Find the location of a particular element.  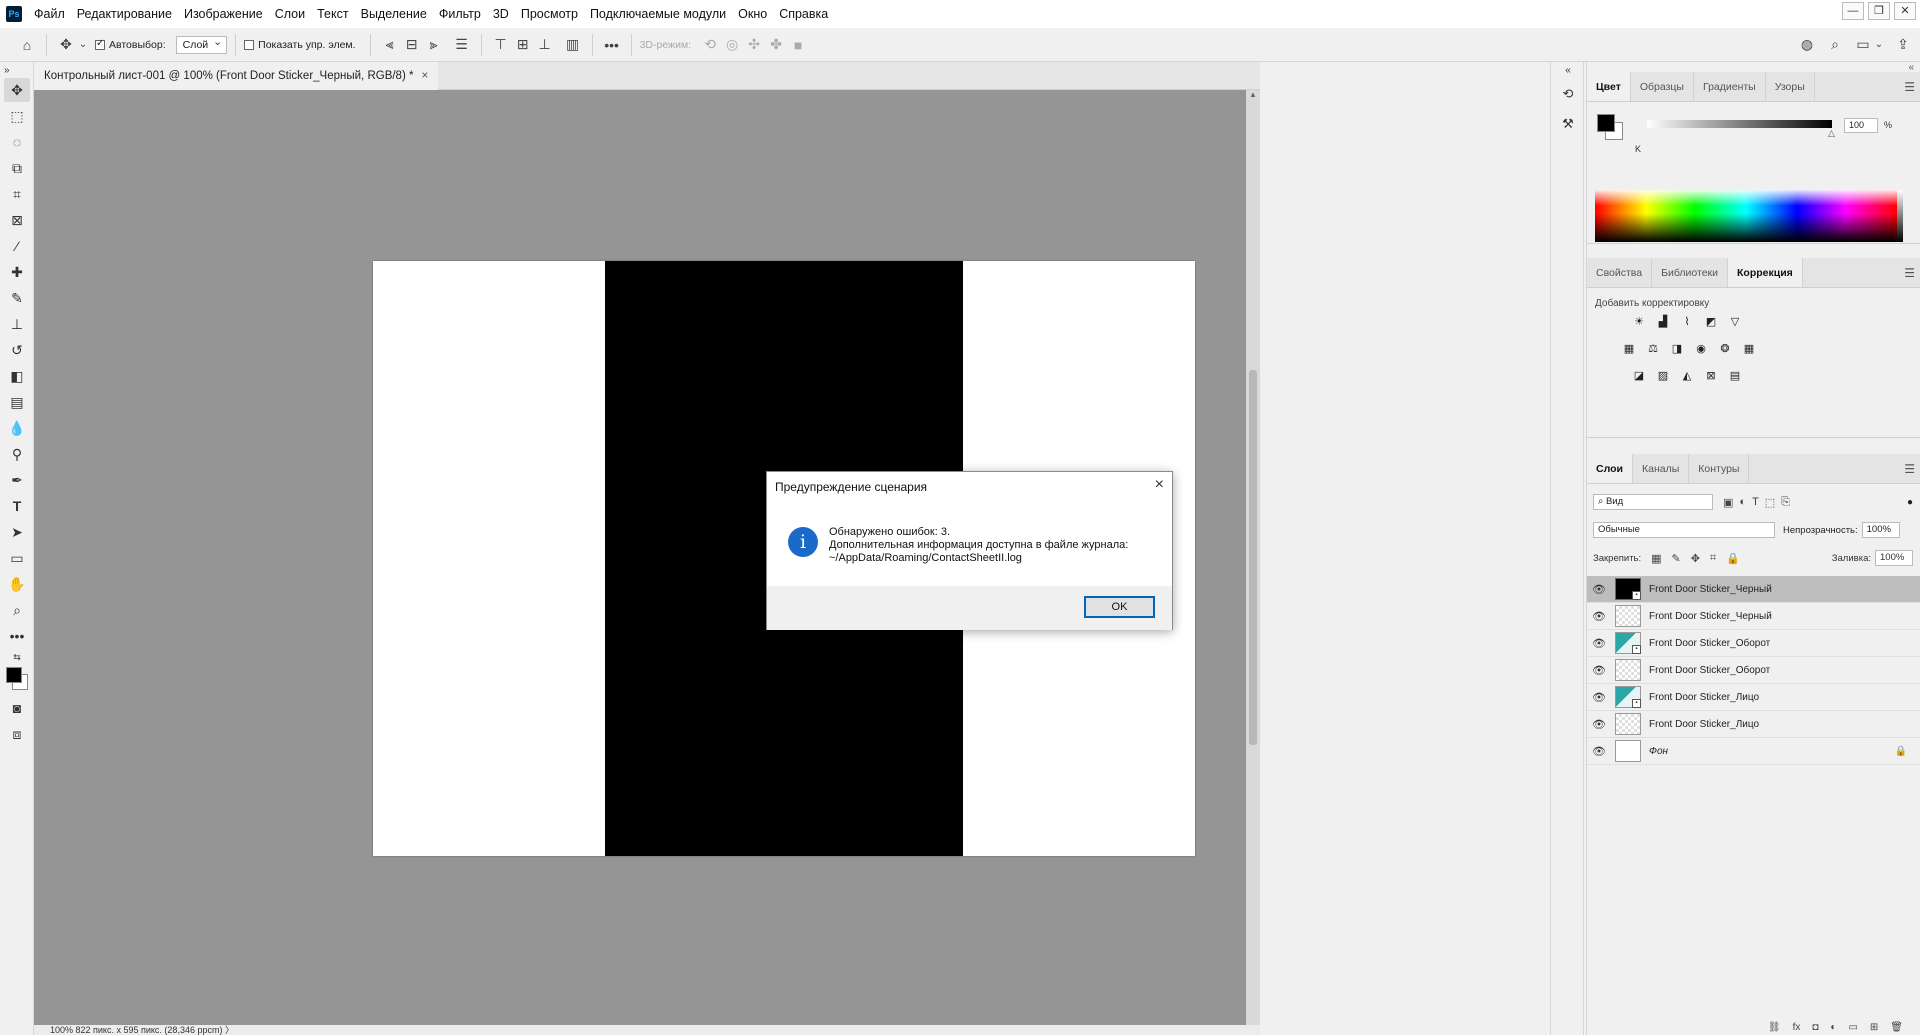

k-value-input: 100 is located at coordinates (1861, 125).